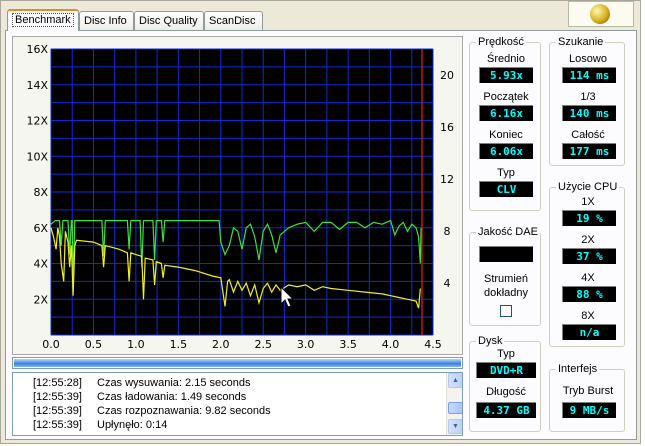 This screenshot has width=645, height=446. I want to click on speed-start-value: 6.16x, so click(506, 113).